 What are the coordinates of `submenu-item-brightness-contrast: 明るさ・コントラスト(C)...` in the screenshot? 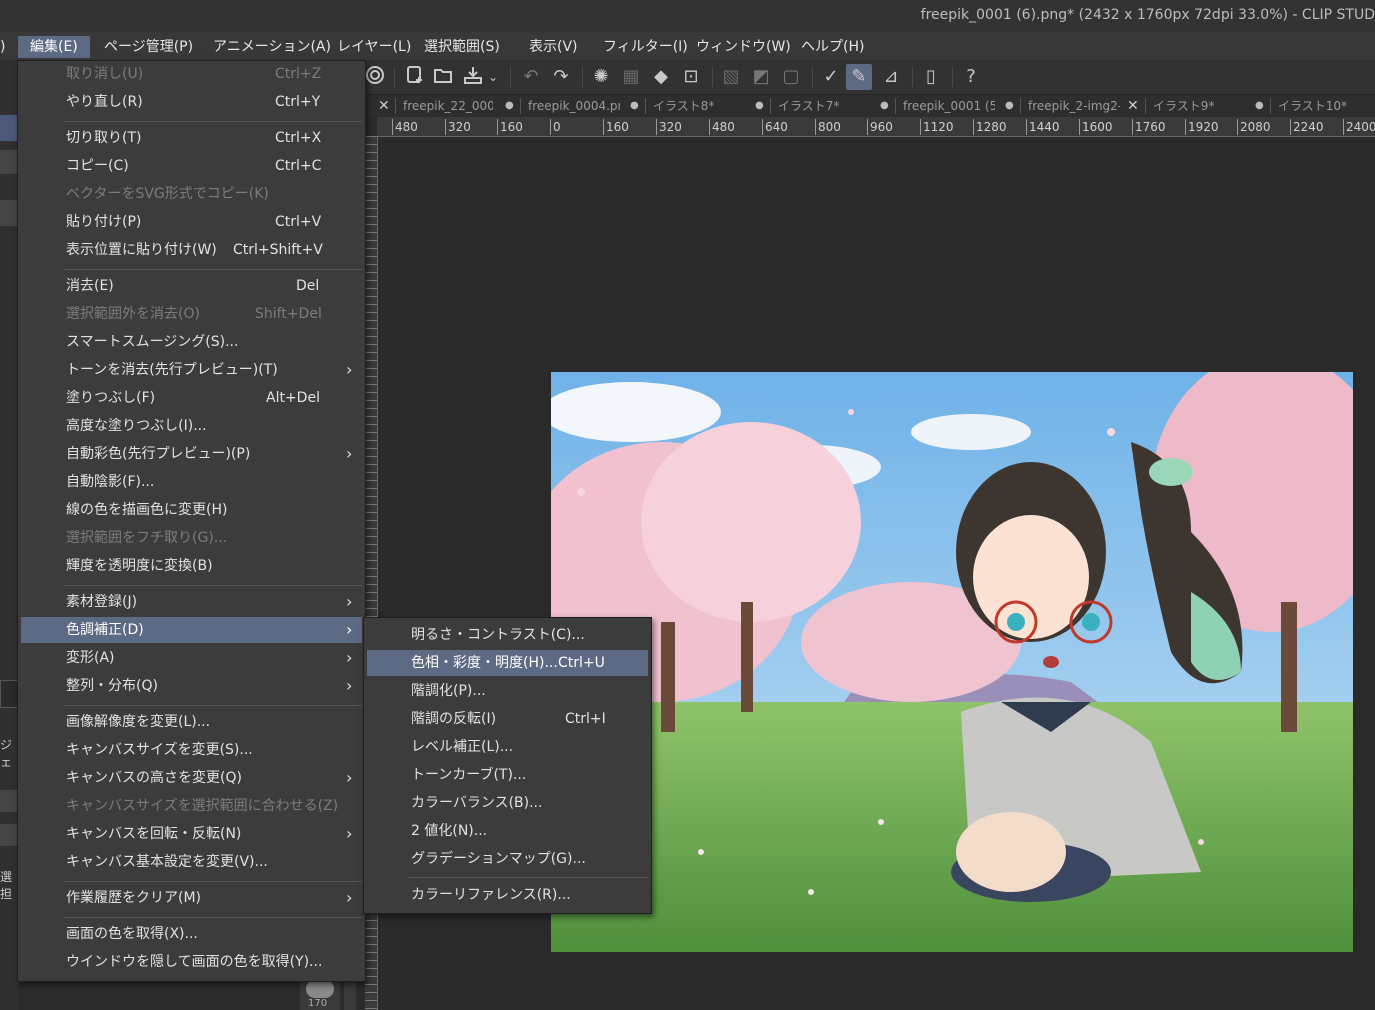 It's located at (507, 635).